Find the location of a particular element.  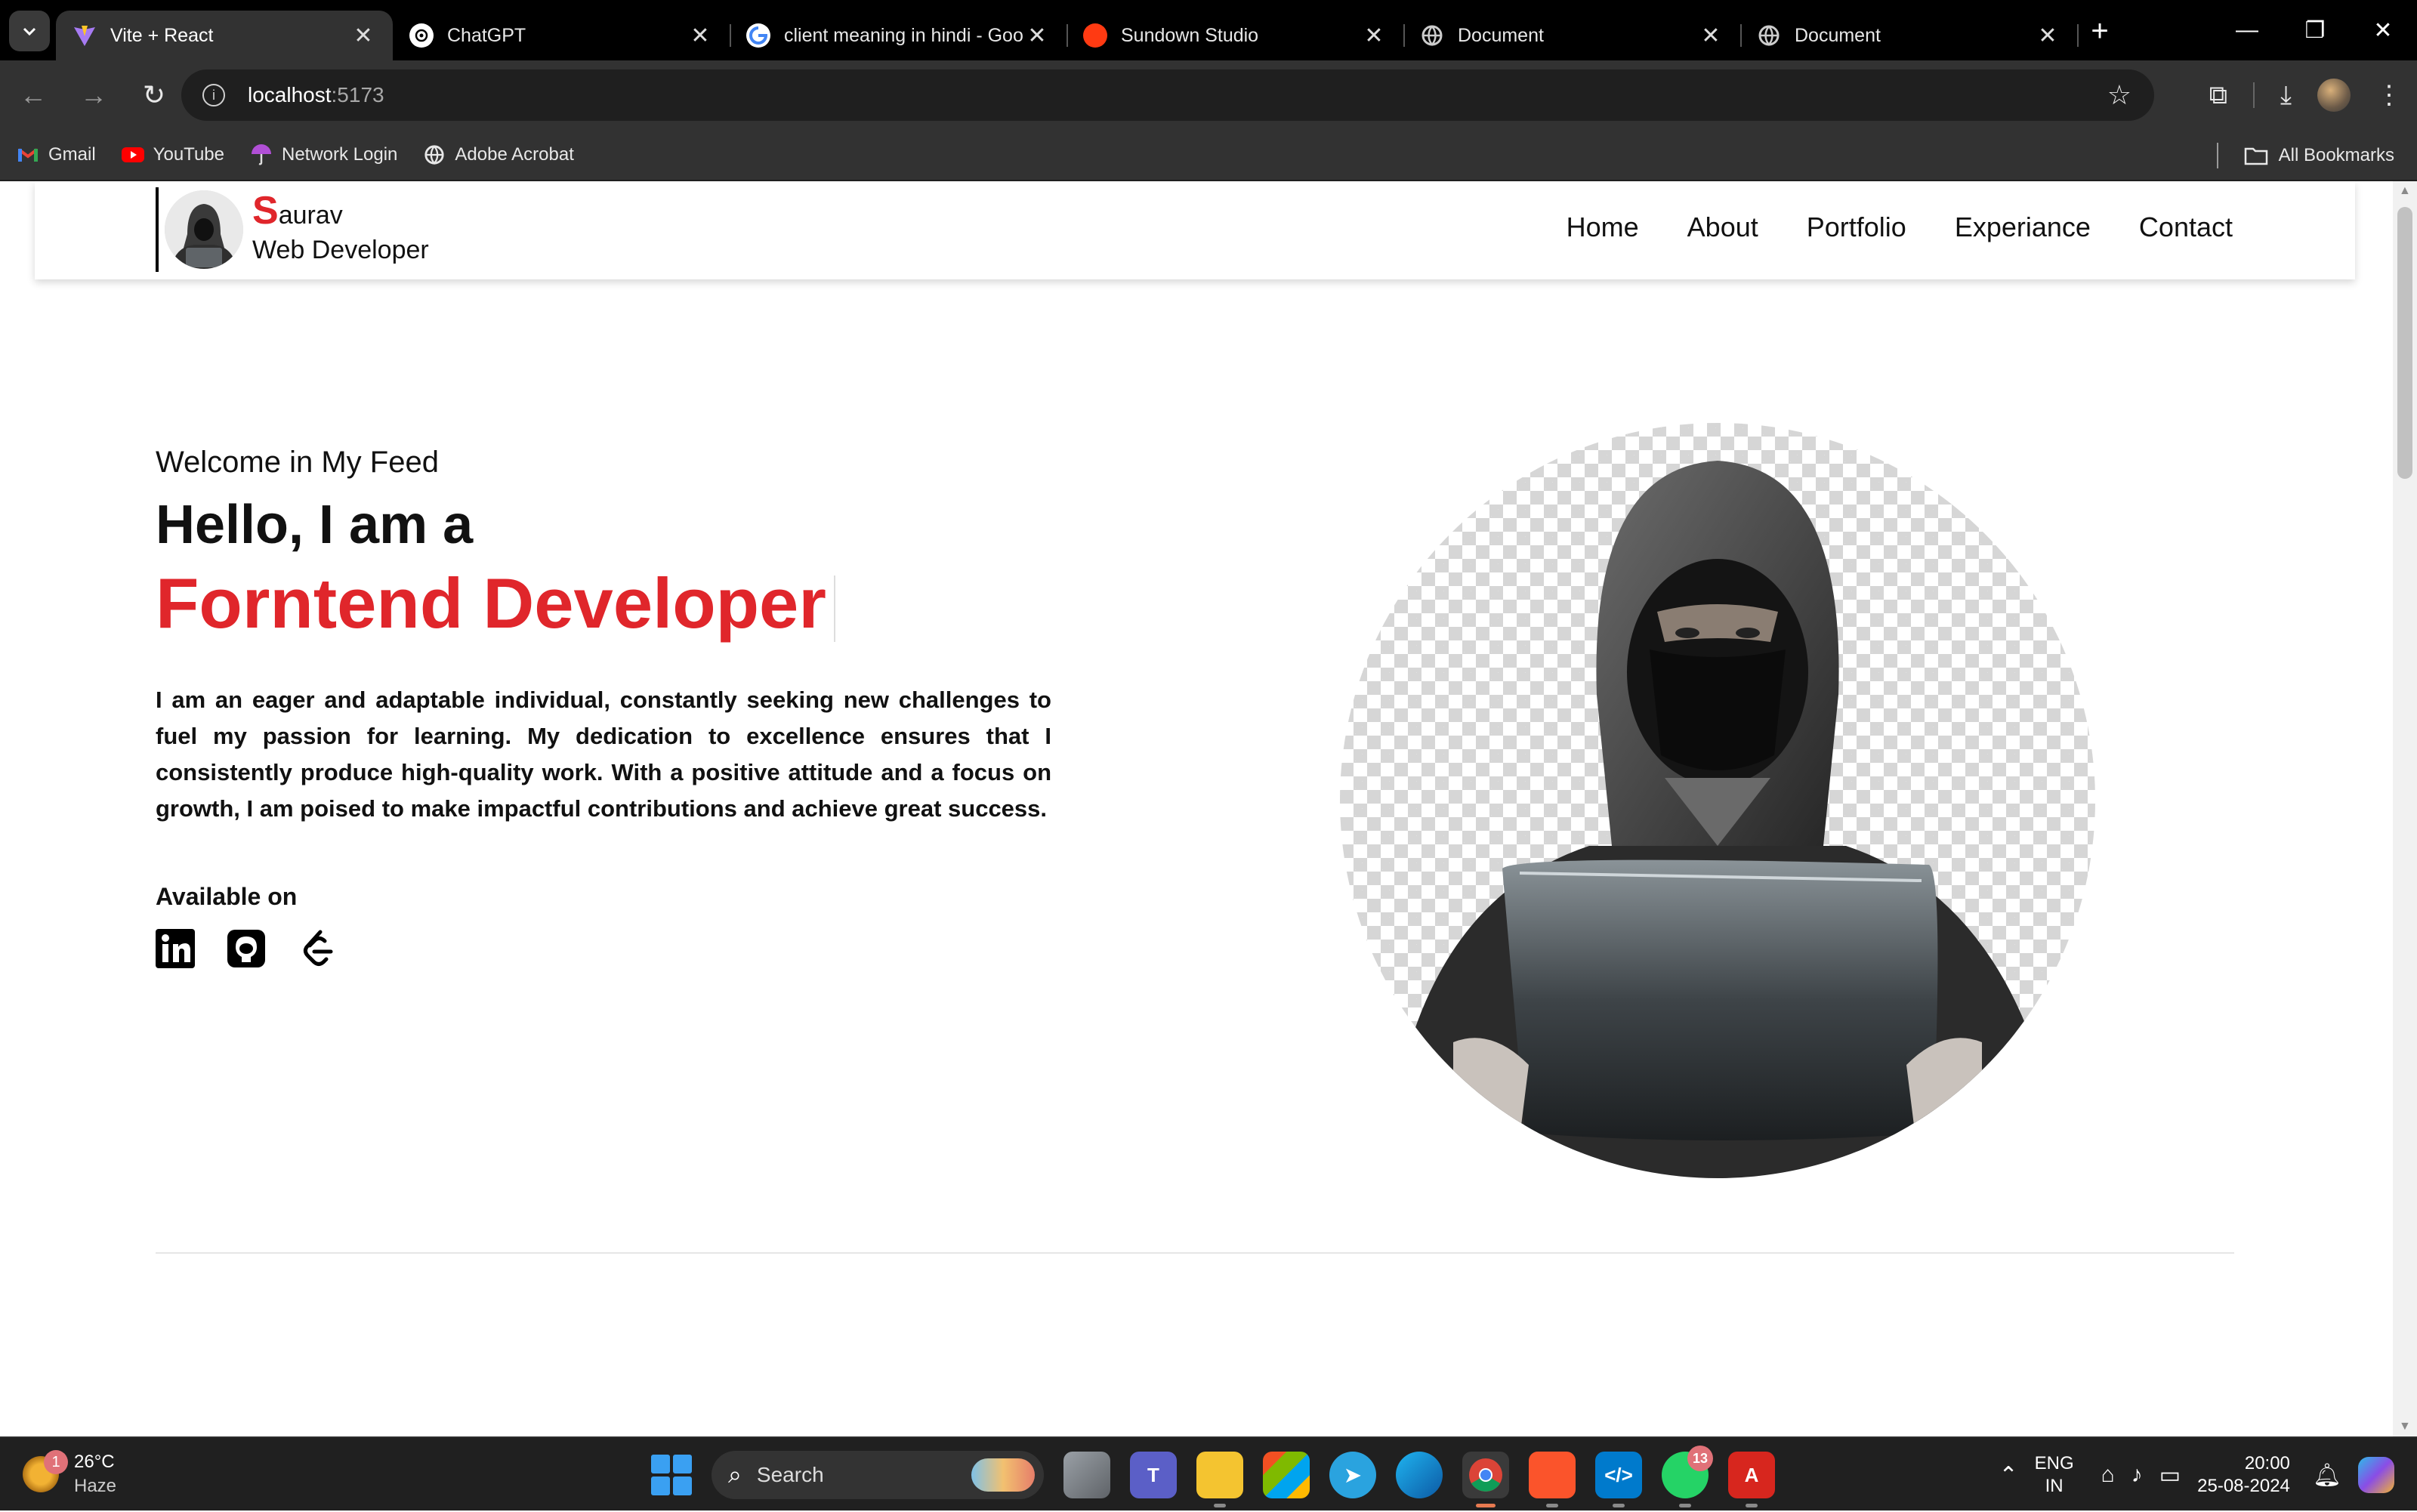

lang-code: ENG is located at coordinates (2054, 1463).